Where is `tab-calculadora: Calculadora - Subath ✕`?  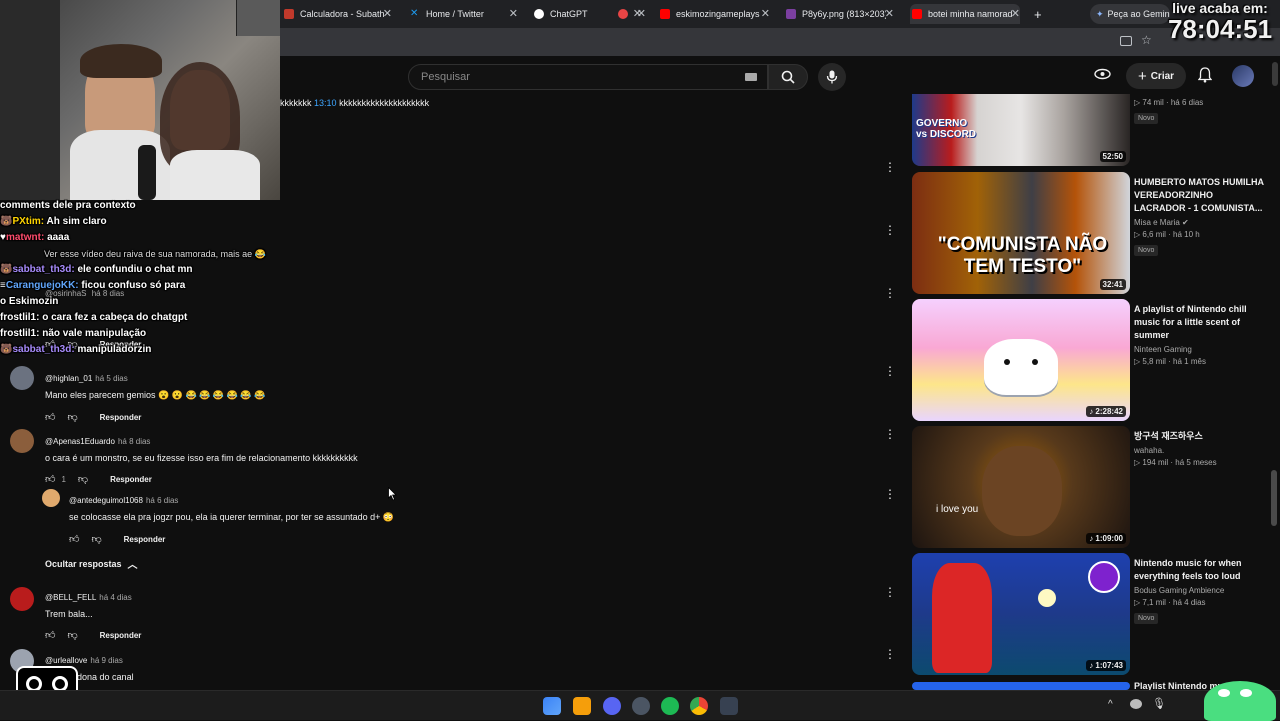
tab-calculadora: Calculadora - Subath ✕ is located at coordinates (338, 14).